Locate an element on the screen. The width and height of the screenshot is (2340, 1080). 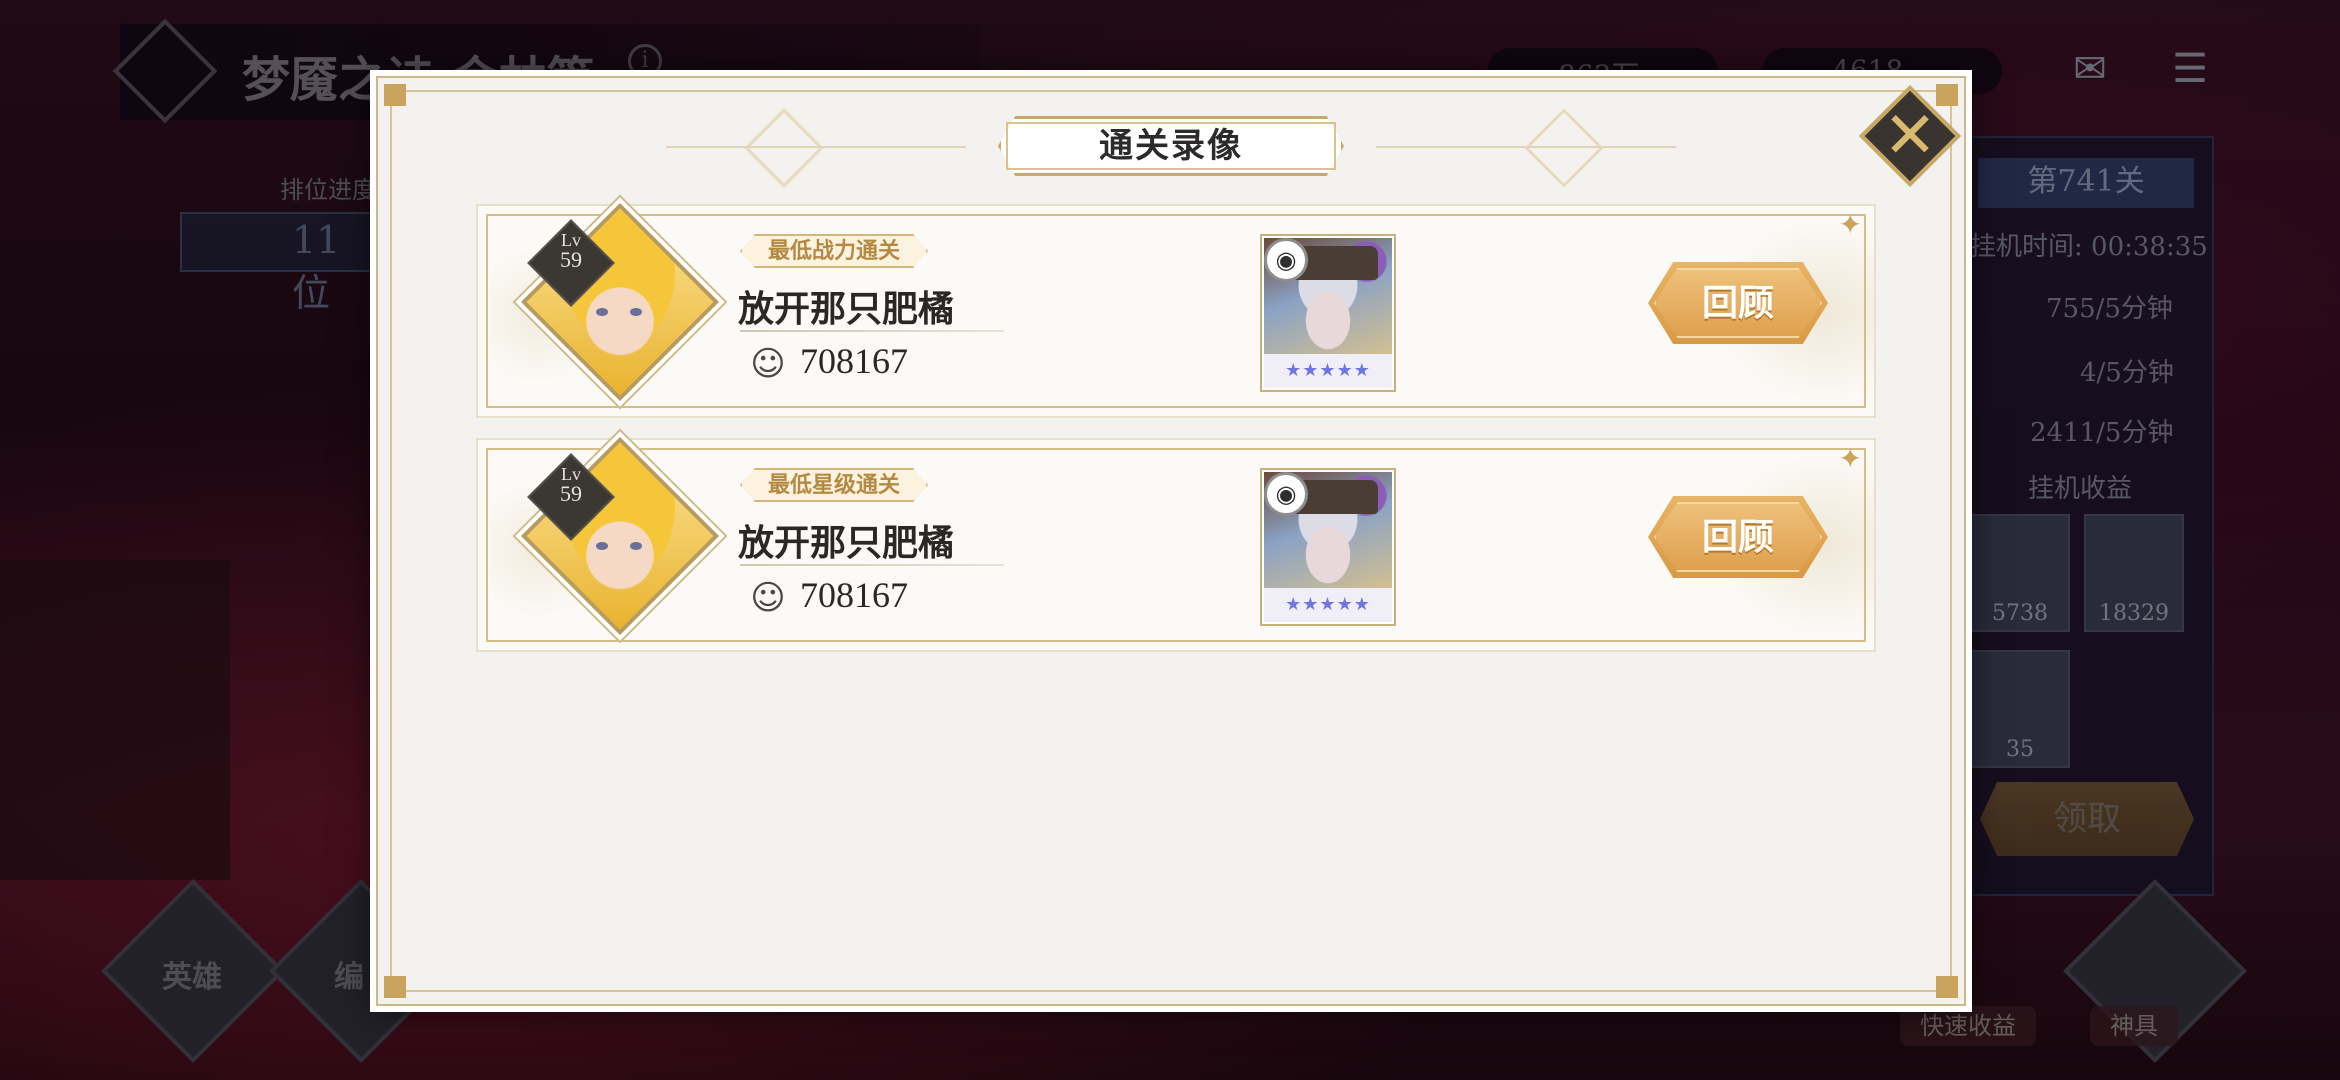
record-card-lowest-star: ✦ Lv 59 最低星级通关 放开那只肥橘 ☺ 708167 ◉ ★★★★★ 回顾 is located at coordinates (1176, 544).